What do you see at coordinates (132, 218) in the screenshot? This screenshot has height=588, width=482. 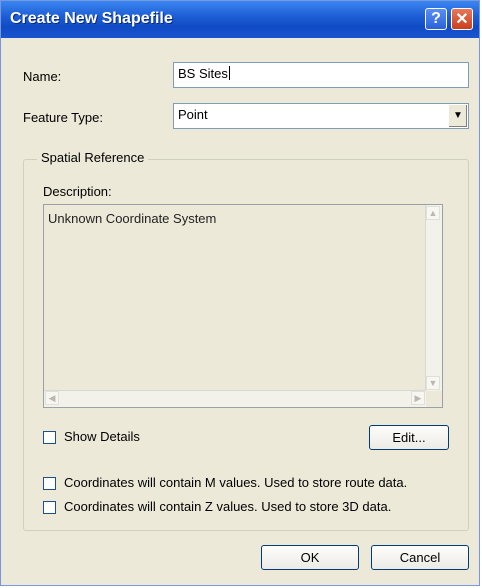 I see `description-text: Unknown Coordinate System` at bounding box center [132, 218].